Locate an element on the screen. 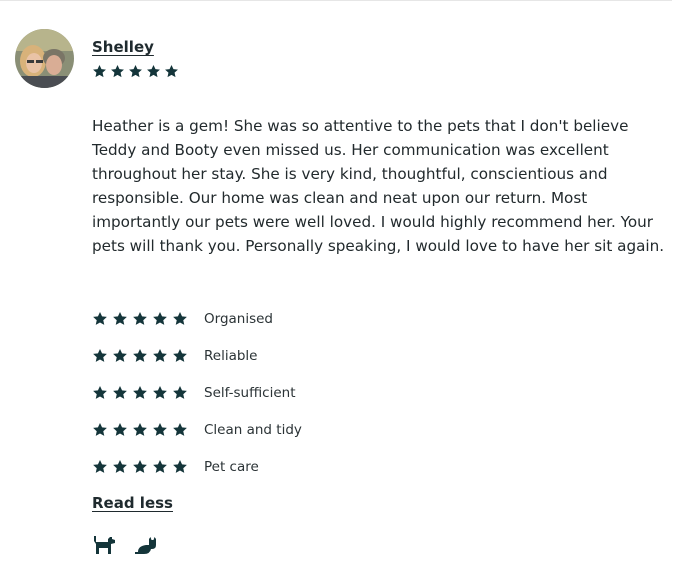 The image size is (700, 567). avatar is located at coordinates (44, 58).